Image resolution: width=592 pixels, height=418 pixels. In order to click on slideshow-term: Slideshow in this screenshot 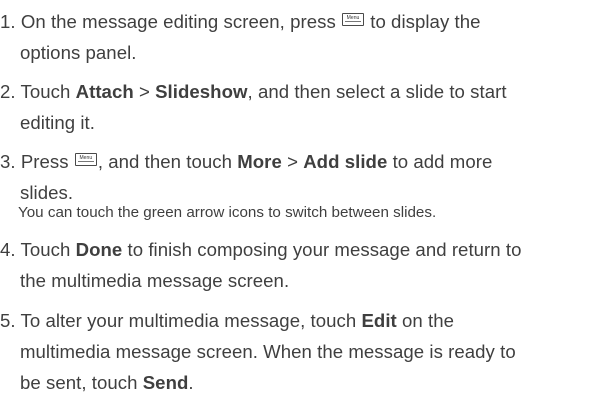, I will do `click(201, 91)`.